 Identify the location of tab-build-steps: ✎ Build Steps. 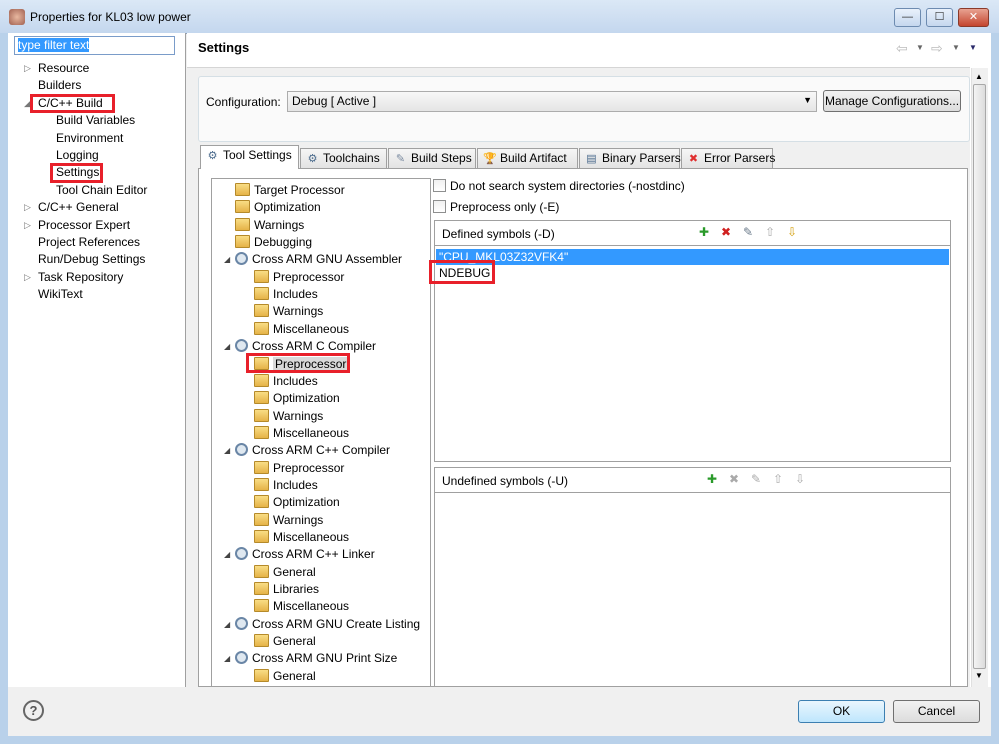
(432, 158).